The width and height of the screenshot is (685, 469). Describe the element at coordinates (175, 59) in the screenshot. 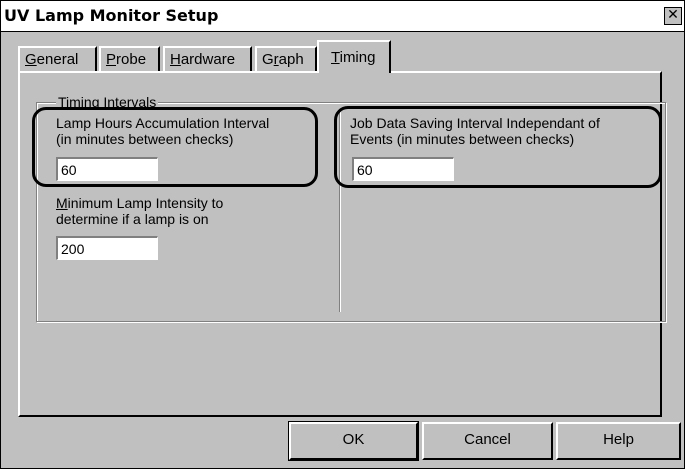

I see `tab-hardware-mnemonic: H` at that location.